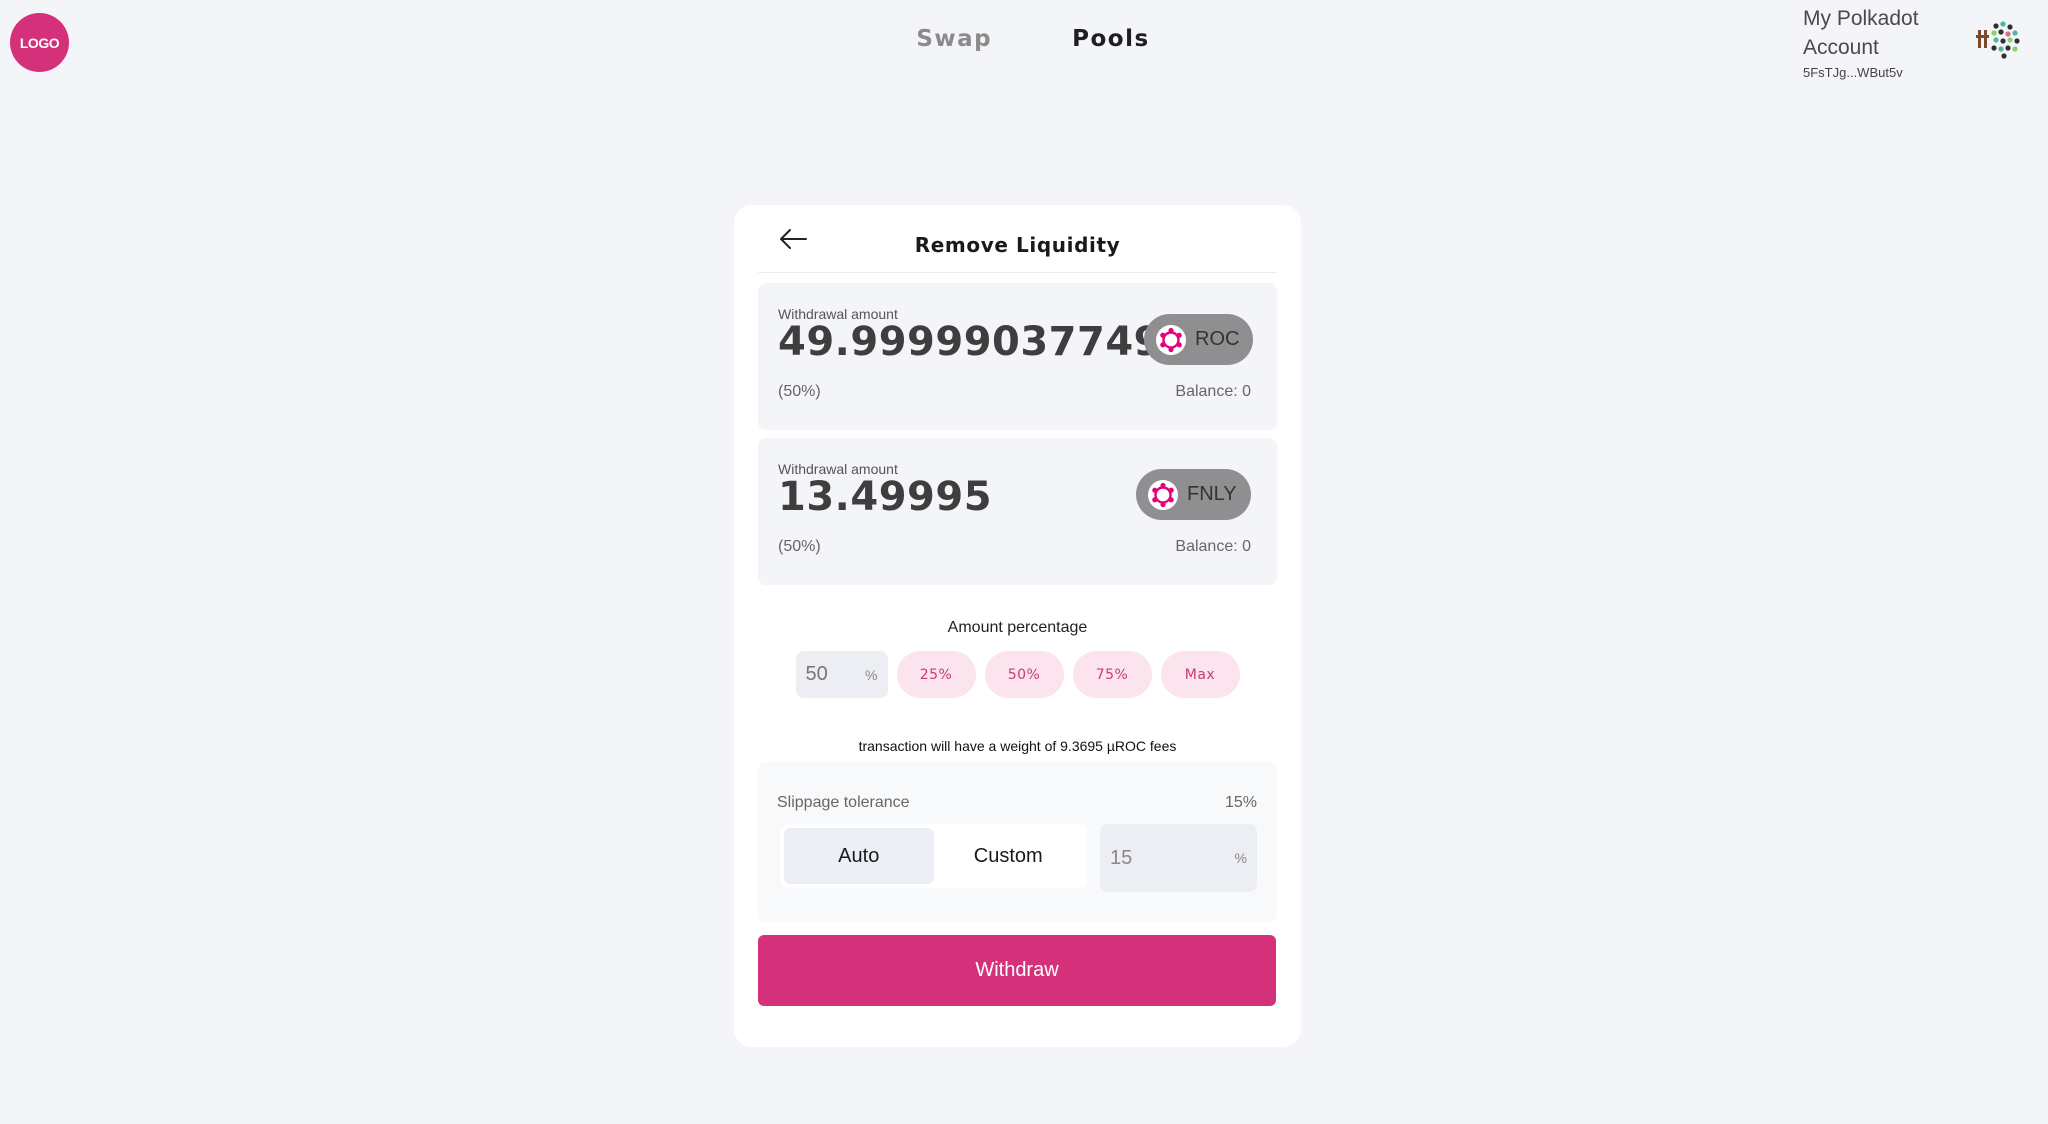 This screenshot has height=1124, width=2048. What do you see at coordinates (871, 674) in the screenshot?
I see `percent-unit: %` at bounding box center [871, 674].